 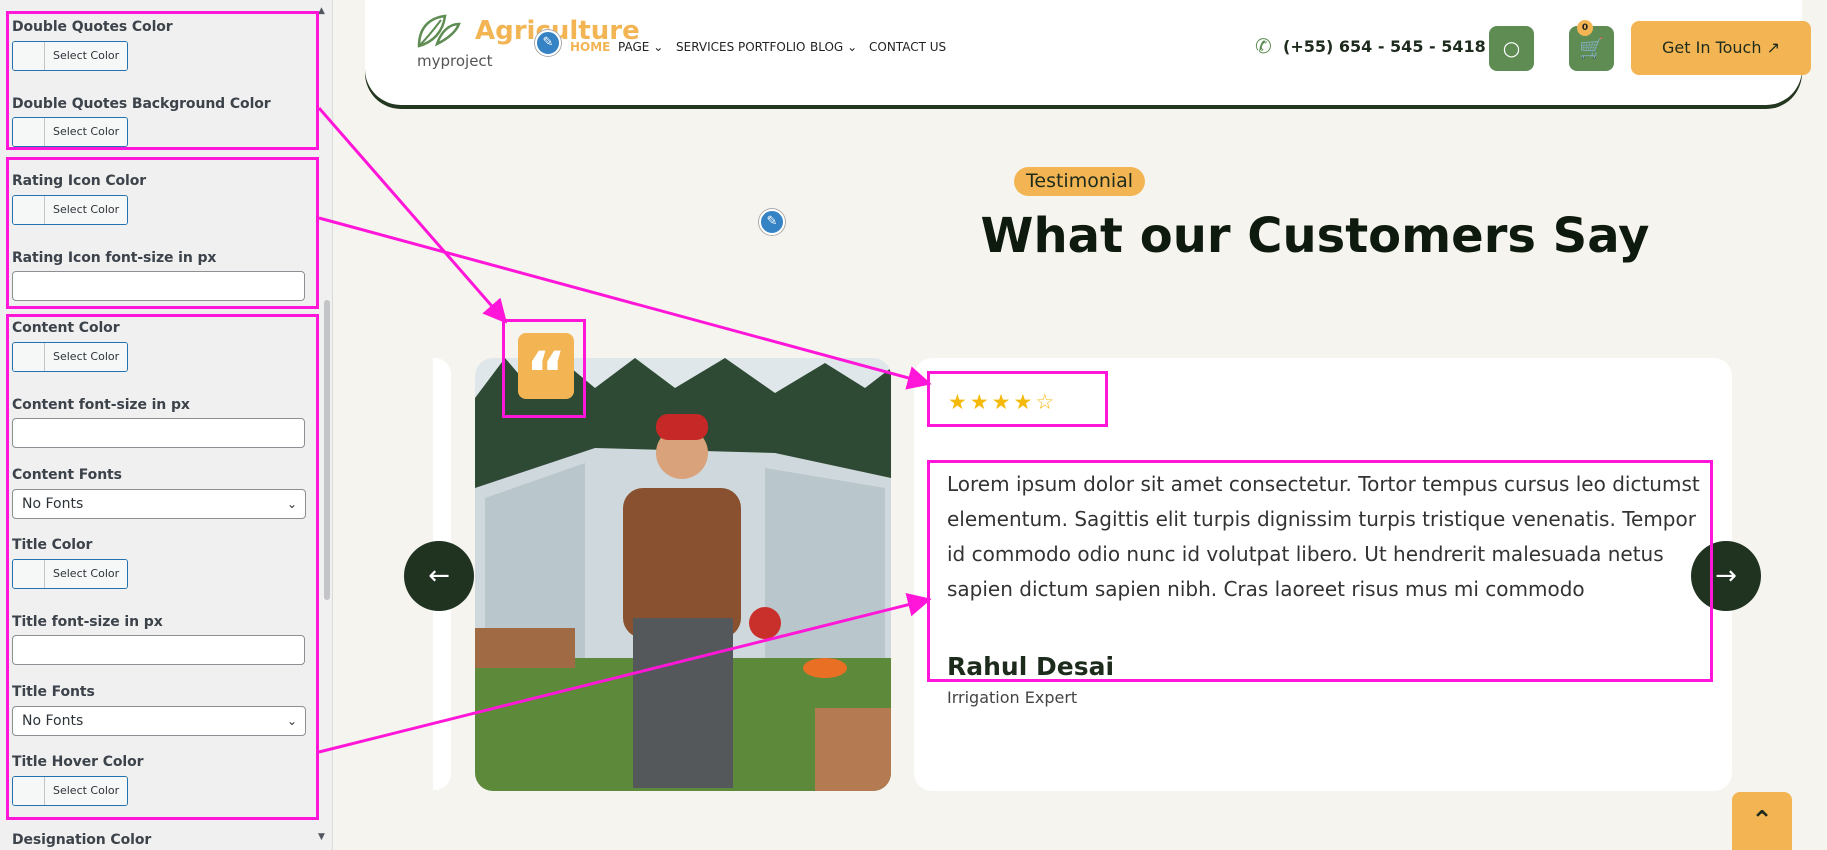 What do you see at coordinates (1384, 46) in the screenshot?
I see `phone-number: (+55) 654 - 545 - 5418` at bounding box center [1384, 46].